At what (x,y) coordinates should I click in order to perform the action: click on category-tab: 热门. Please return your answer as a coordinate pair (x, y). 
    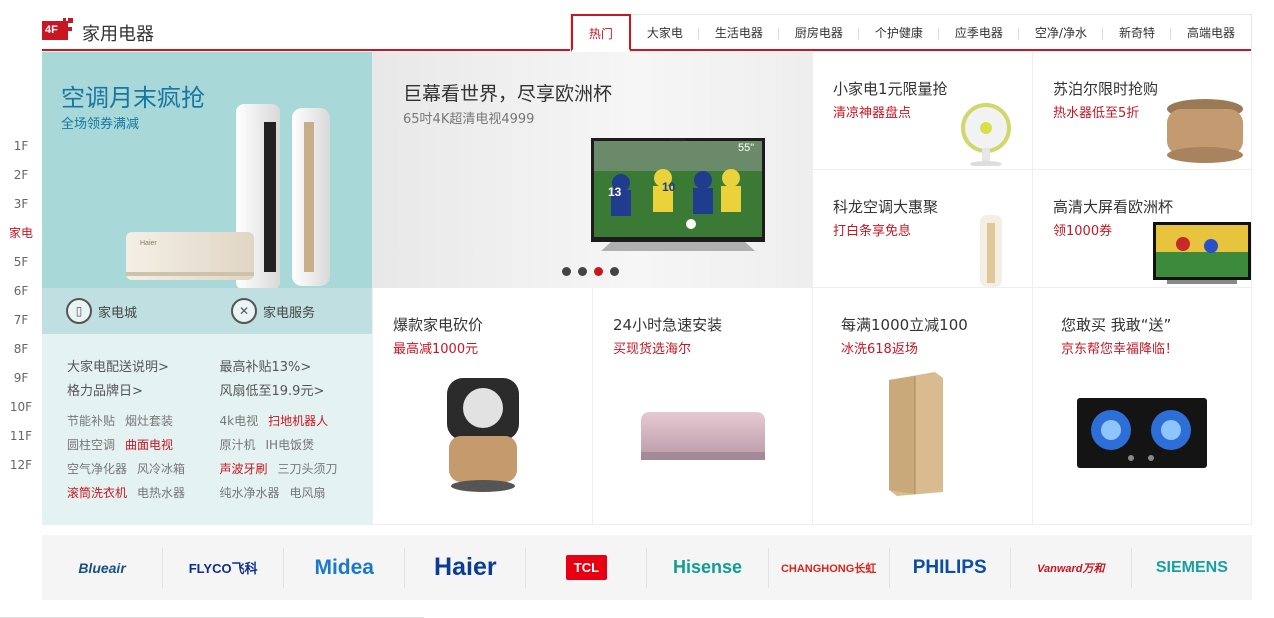
    Looking at the image, I should click on (600, 33).